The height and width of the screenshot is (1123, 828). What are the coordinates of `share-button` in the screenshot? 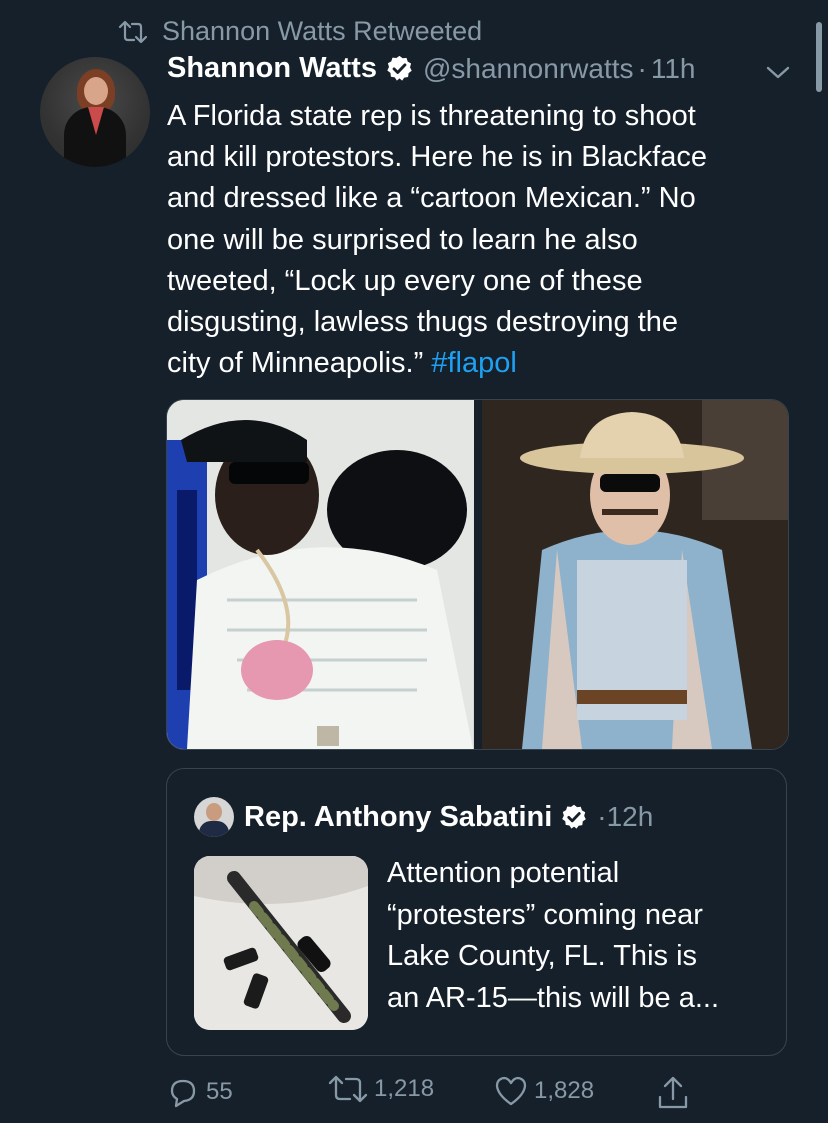 It's located at (673, 1093).